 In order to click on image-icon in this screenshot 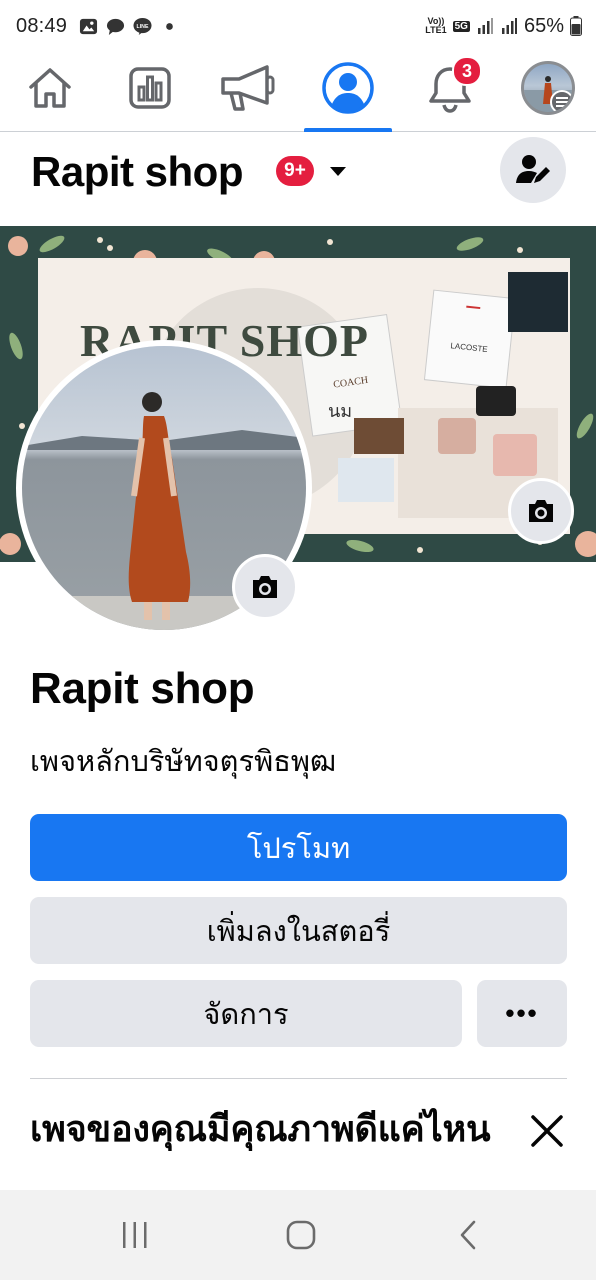, I will do `click(89, 26)`.